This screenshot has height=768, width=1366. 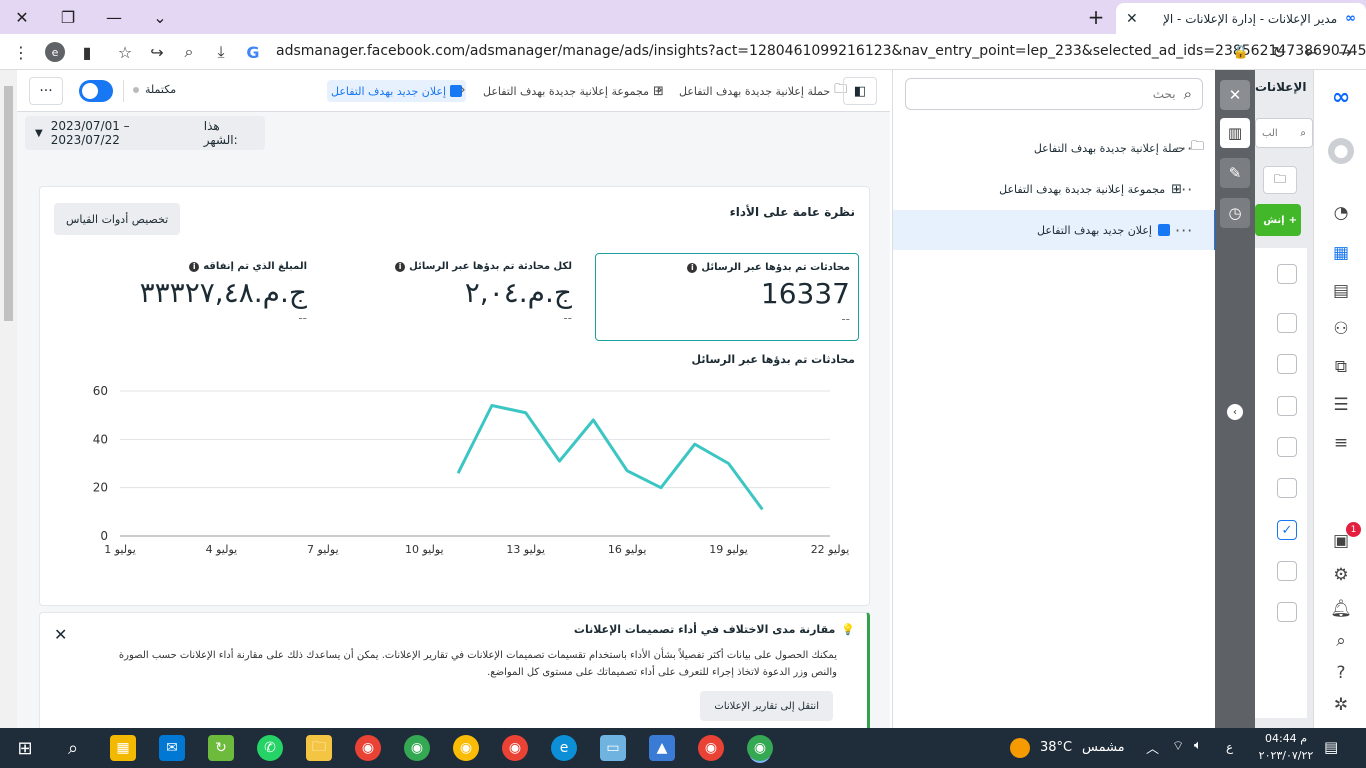 What do you see at coordinates (1286, 755) in the screenshot?
I see `clock-date: ٢٠٢٣/٠٧/٢٢` at bounding box center [1286, 755].